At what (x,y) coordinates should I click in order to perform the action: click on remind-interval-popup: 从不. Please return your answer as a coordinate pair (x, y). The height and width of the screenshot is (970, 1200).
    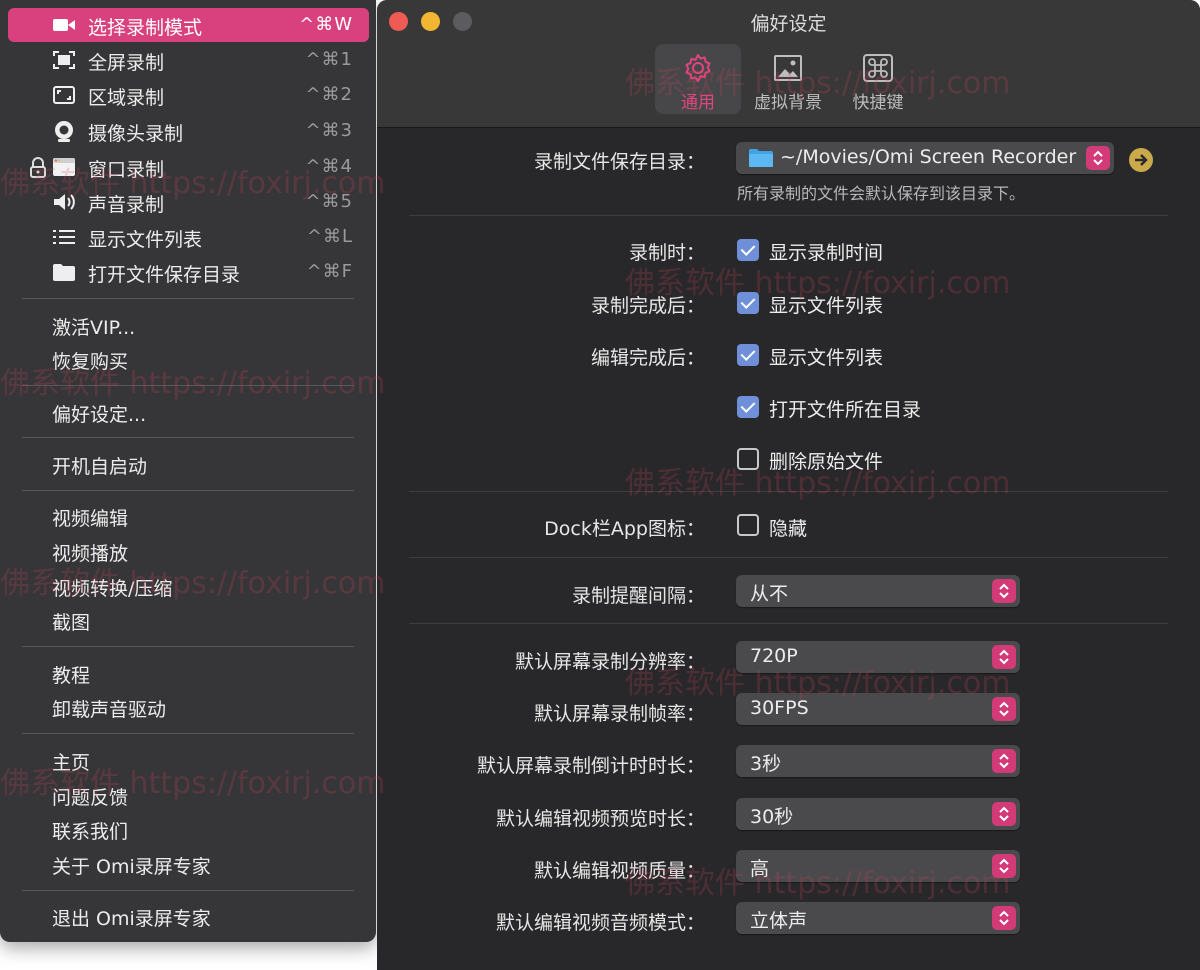
    Looking at the image, I should click on (878, 591).